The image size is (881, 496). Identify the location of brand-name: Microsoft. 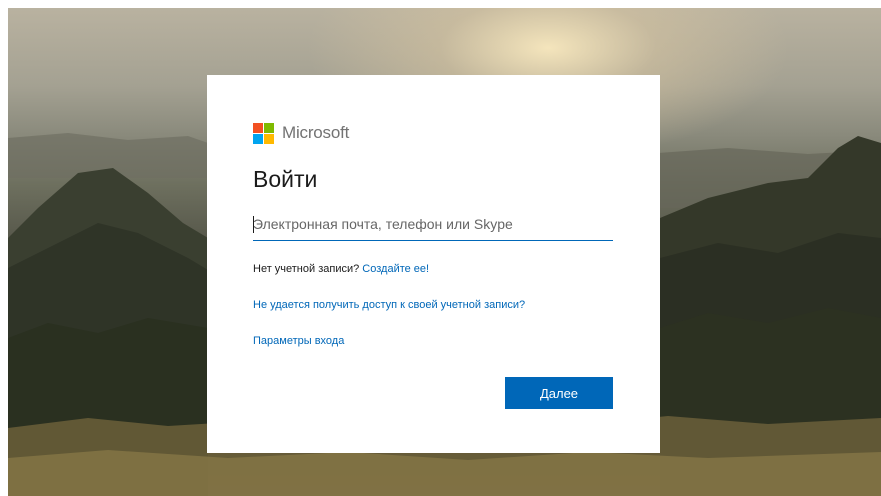
(316, 132).